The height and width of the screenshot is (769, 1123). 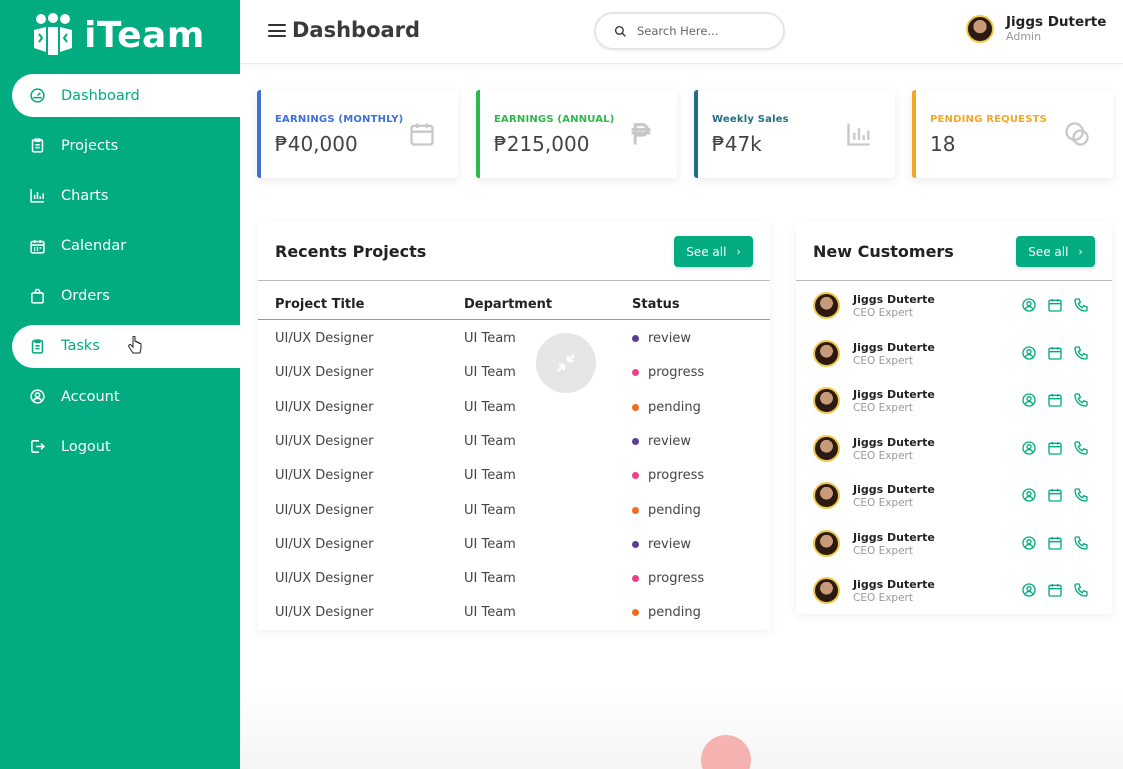 I want to click on sidebar-item-charts: Charts, so click(x=126, y=195).